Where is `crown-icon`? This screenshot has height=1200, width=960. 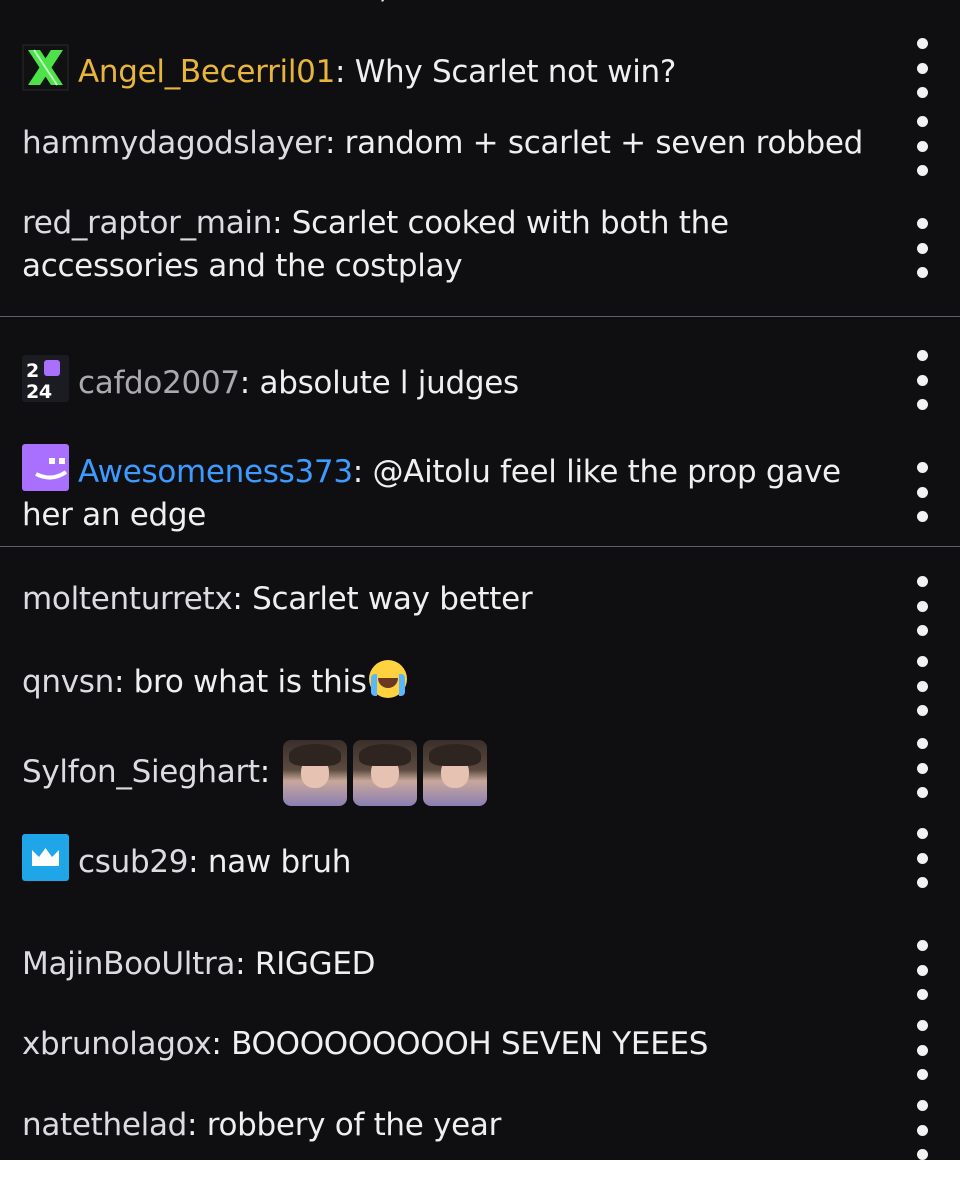
crown-icon is located at coordinates (45, 857).